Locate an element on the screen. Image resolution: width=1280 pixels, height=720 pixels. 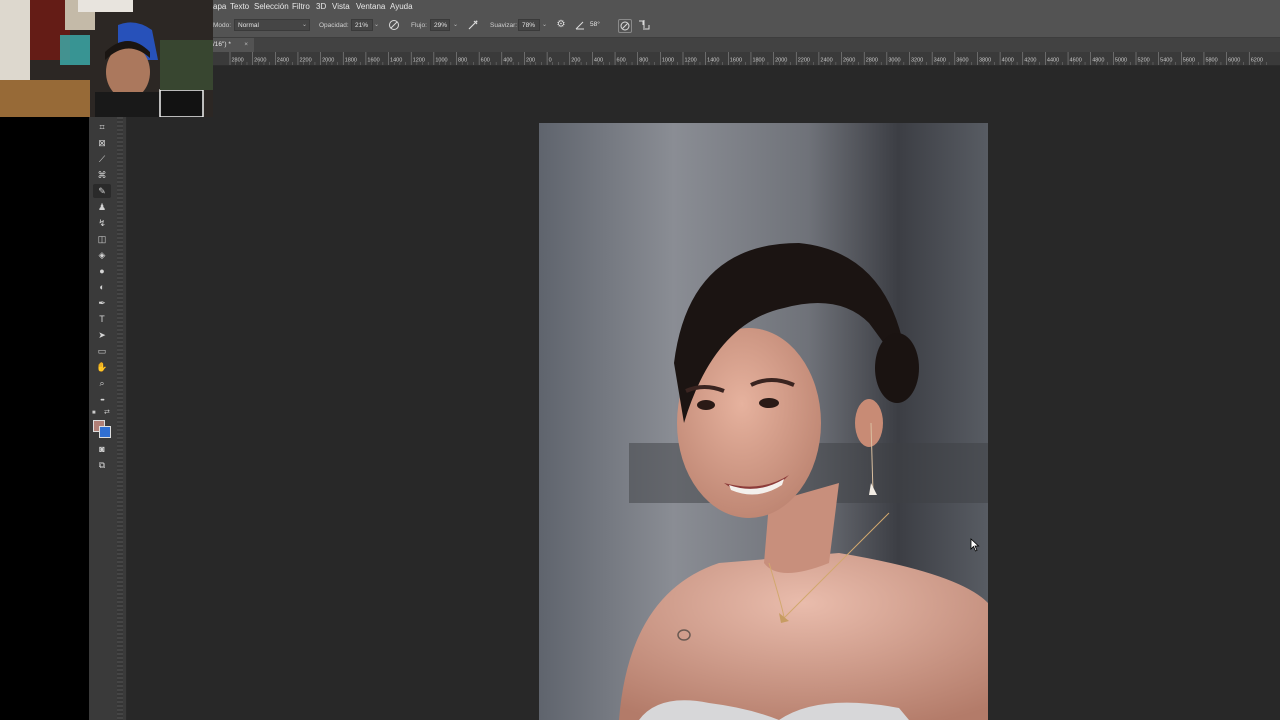
menu-item-texto: Texto is located at coordinates (239, 7).